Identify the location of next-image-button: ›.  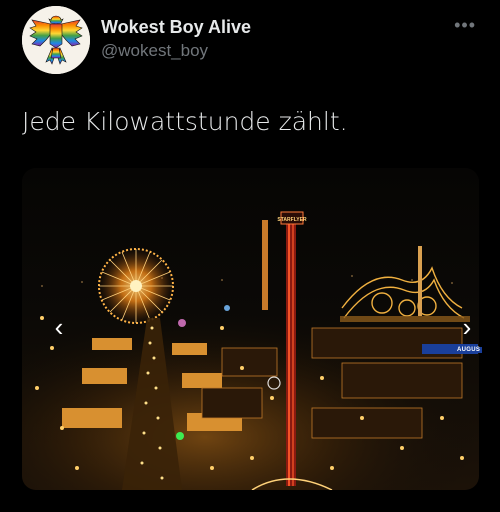
(467, 327).